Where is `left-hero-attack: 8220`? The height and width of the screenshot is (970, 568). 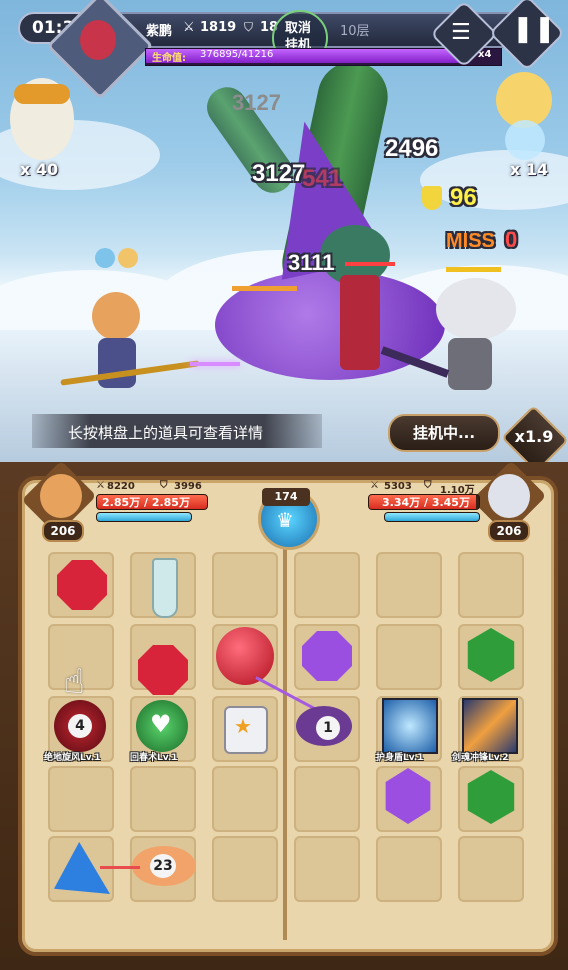 left-hero-attack: 8220 is located at coordinates (121, 486).